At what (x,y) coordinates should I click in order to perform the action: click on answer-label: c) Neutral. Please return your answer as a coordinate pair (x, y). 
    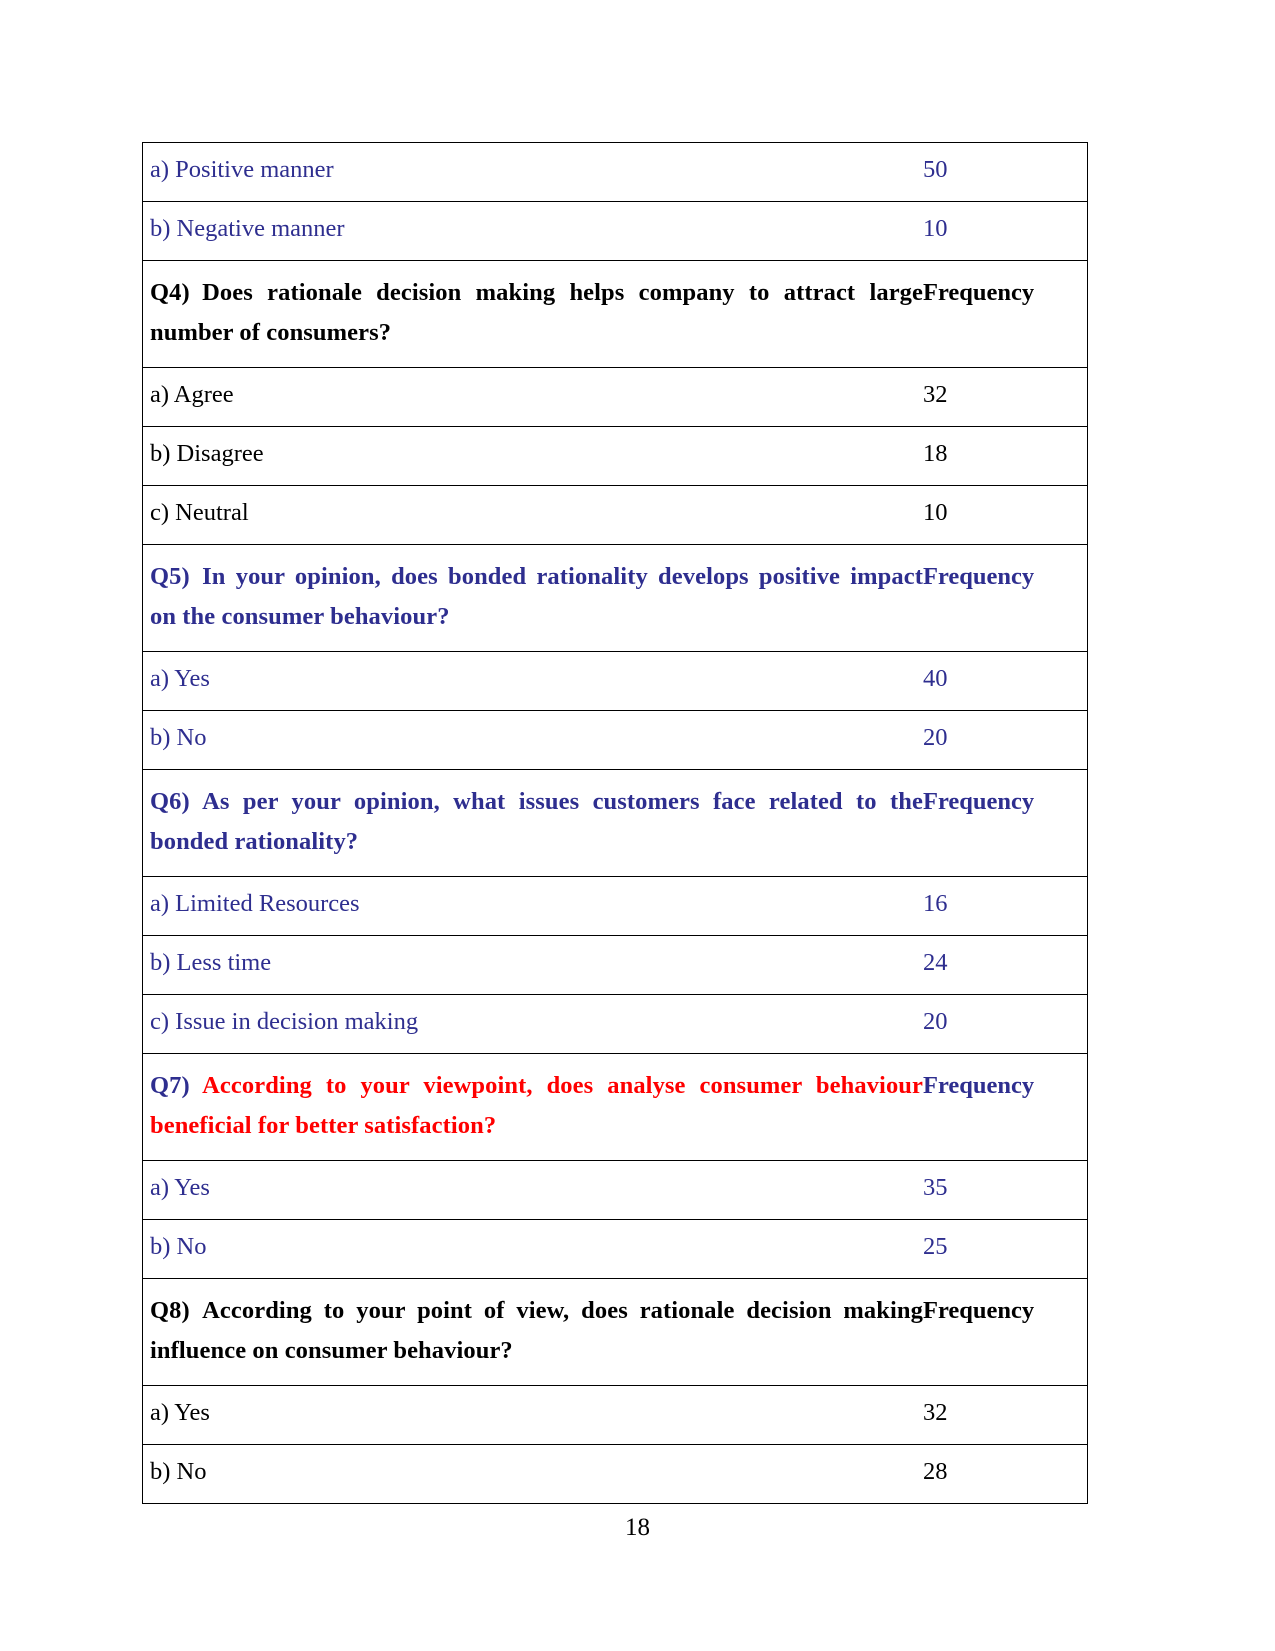
    Looking at the image, I should click on (199, 512).